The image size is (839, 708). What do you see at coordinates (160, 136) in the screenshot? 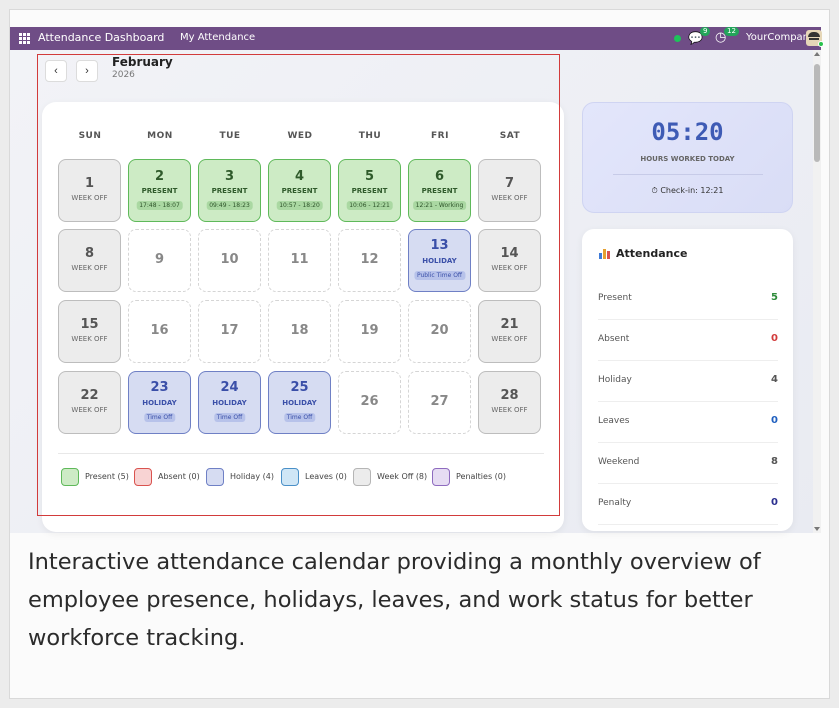
I see `weekday-mon: MON` at bounding box center [160, 136].